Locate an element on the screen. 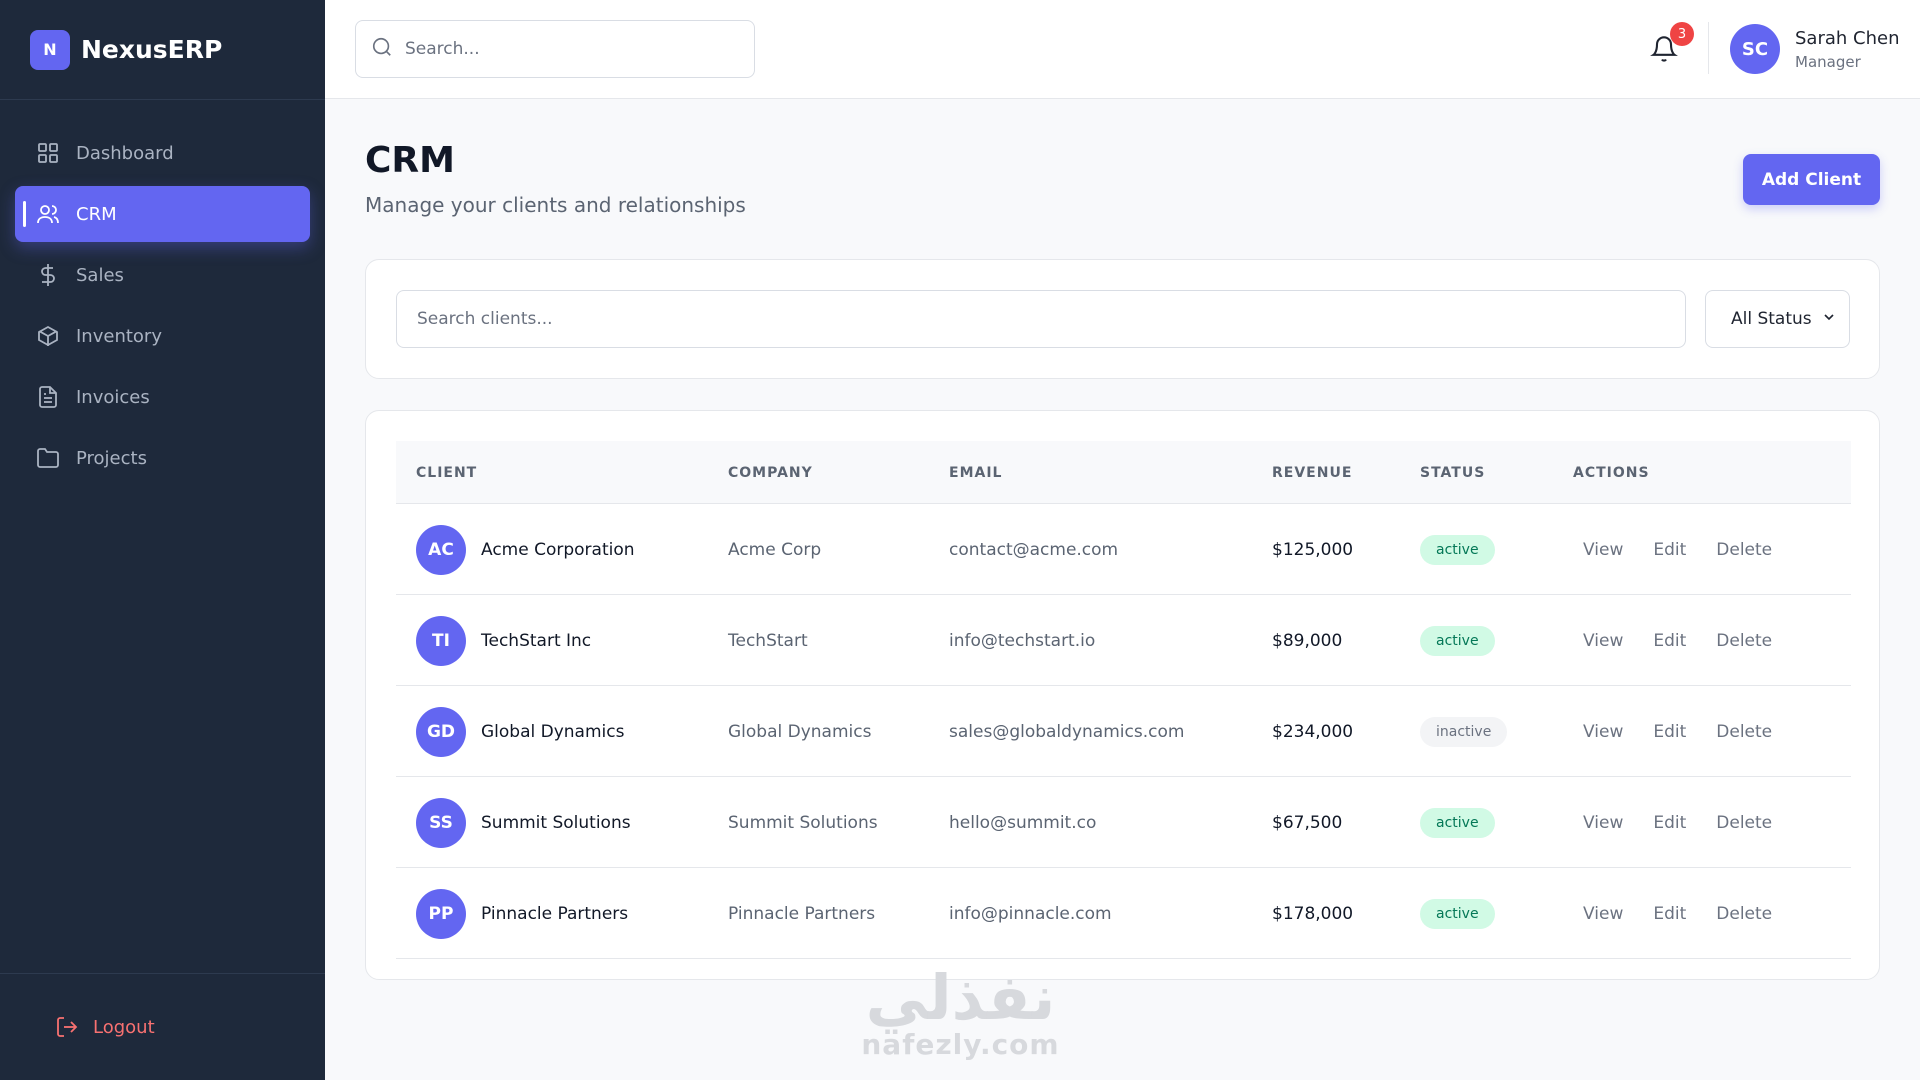 The image size is (1920, 1080). logout-icon is located at coordinates (67, 1027).